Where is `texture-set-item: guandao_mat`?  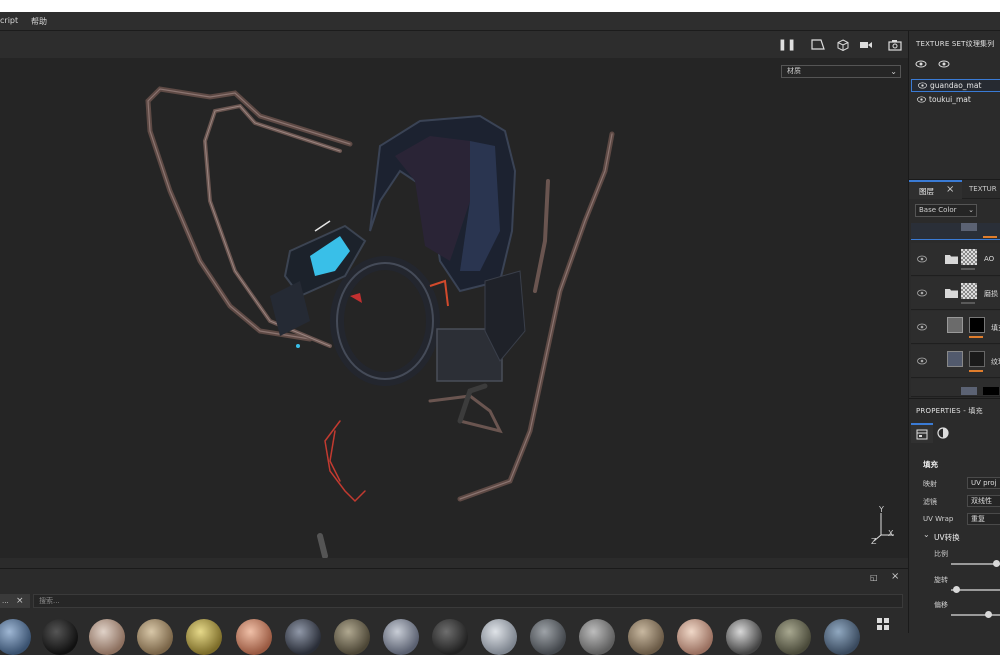 texture-set-item: guandao_mat is located at coordinates (955, 85).